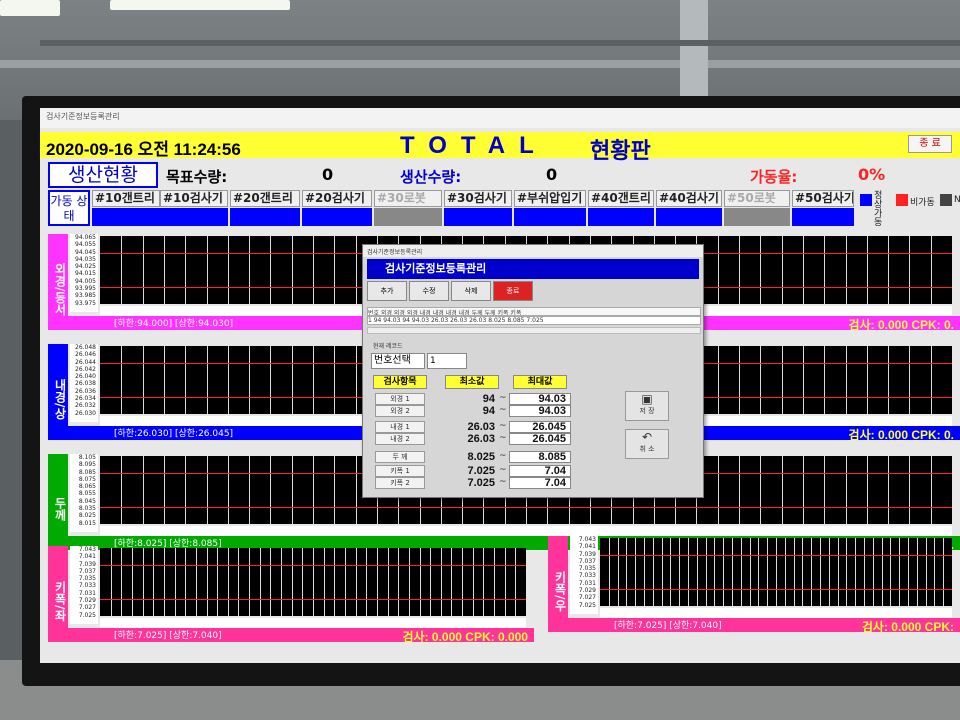 Image resolution: width=960 pixels, height=720 pixels. Describe the element at coordinates (87, 601) in the screenshot. I see `y-tick-label: 7.029` at that location.